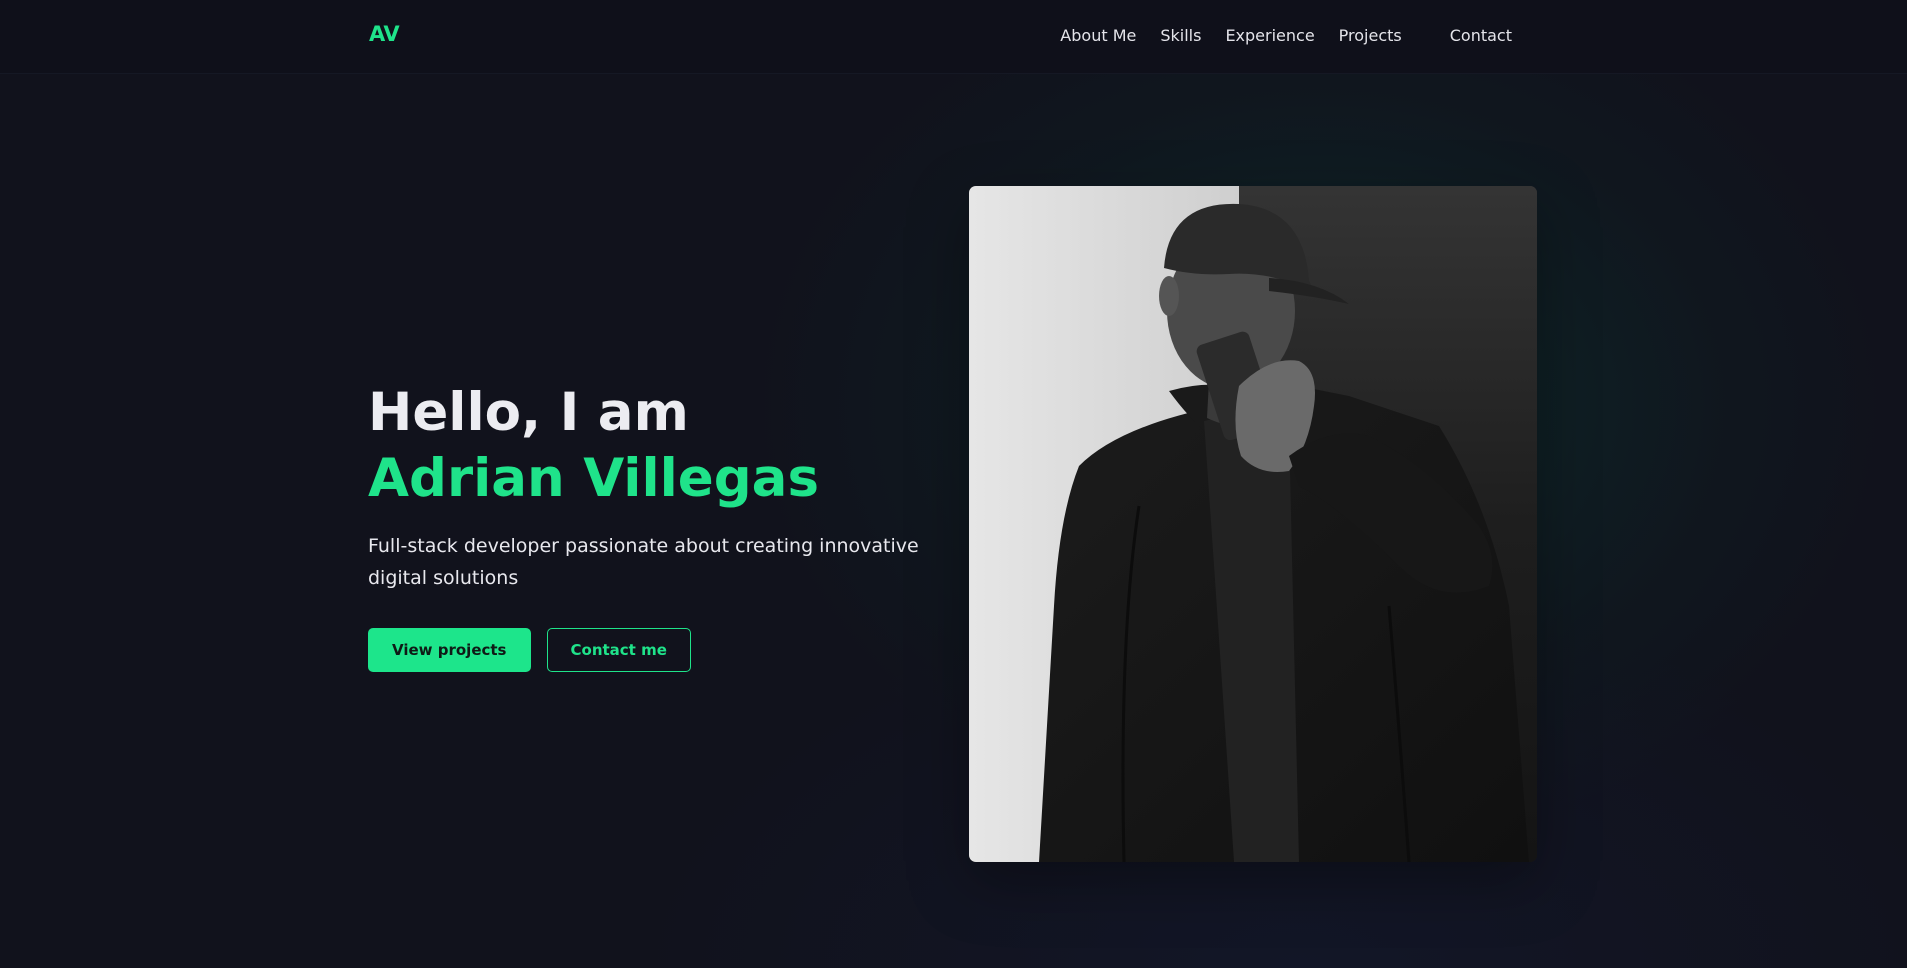 The image size is (1907, 968). What do you see at coordinates (528, 412) in the screenshot?
I see `hero-greeting: Hello, I am` at bounding box center [528, 412].